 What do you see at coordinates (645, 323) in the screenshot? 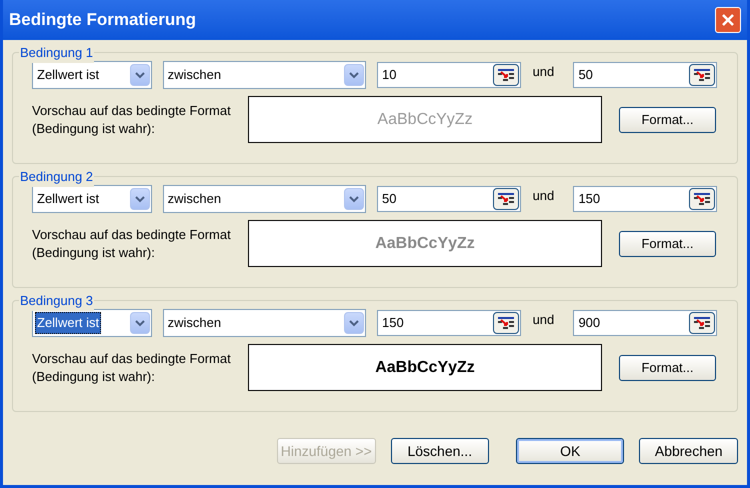
I see `value-field: 900` at bounding box center [645, 323].